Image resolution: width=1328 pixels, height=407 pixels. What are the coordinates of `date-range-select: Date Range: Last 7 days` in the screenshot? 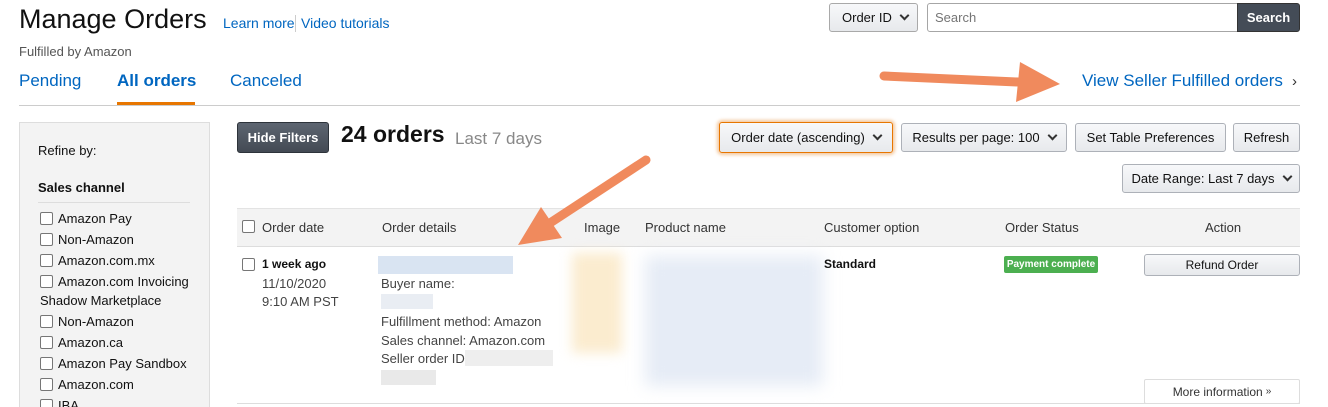 It's located at (1211, 178).